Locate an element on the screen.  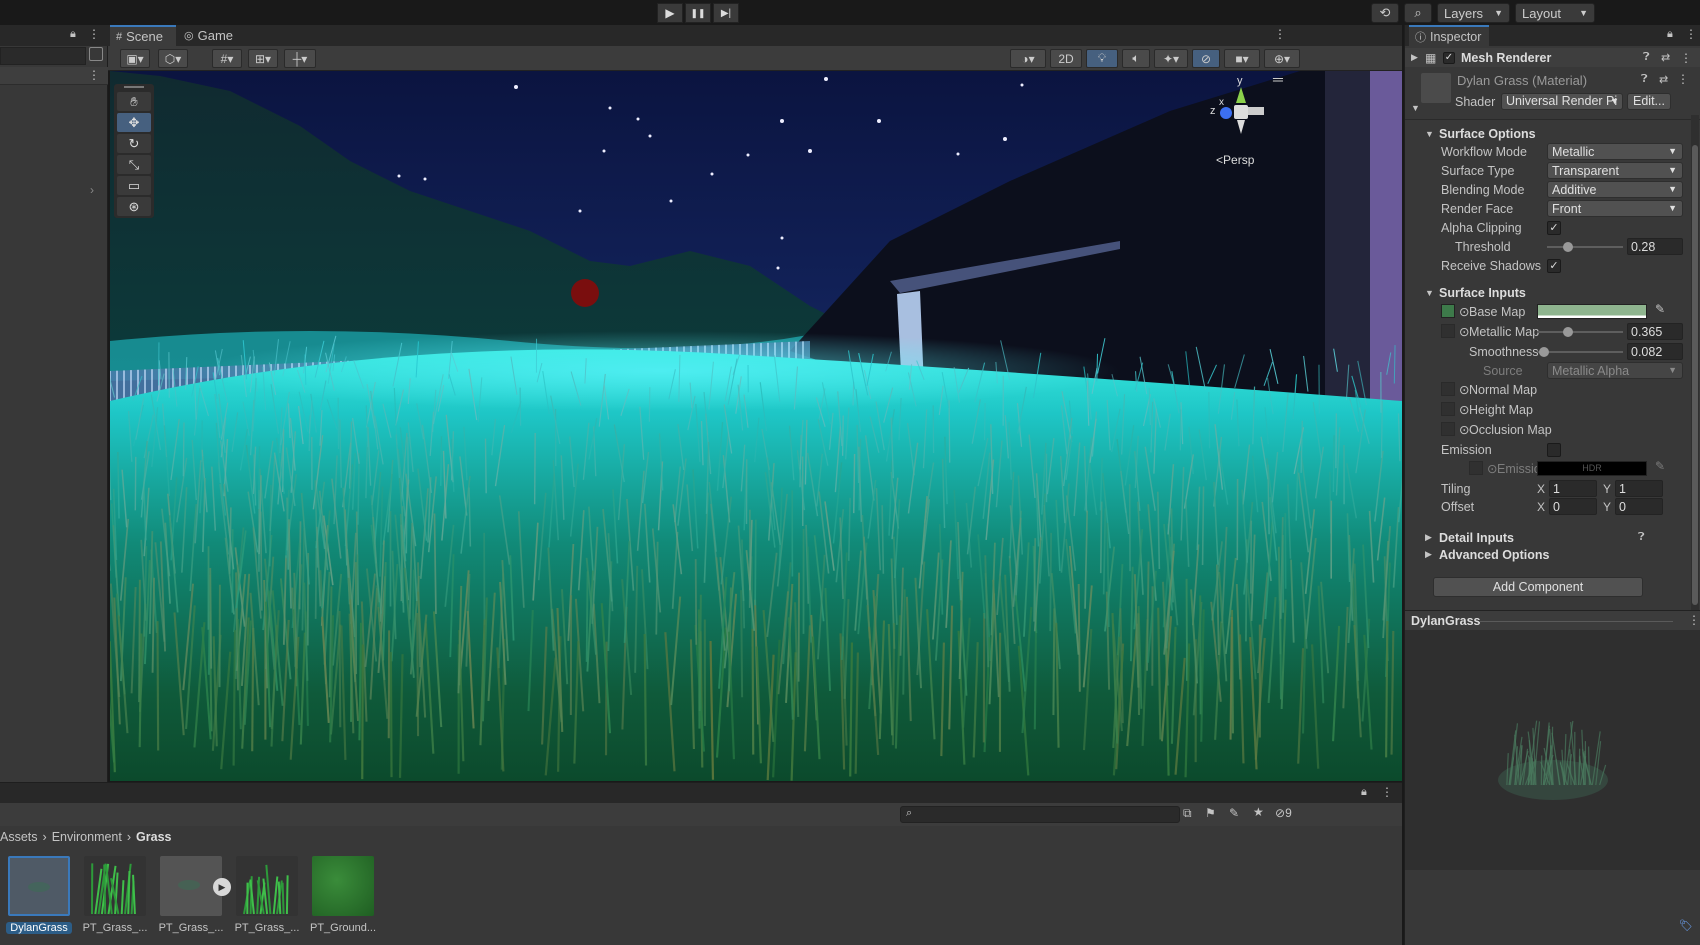
gizmos-button: ⊕▾ is located at coordinates (1282, 58).